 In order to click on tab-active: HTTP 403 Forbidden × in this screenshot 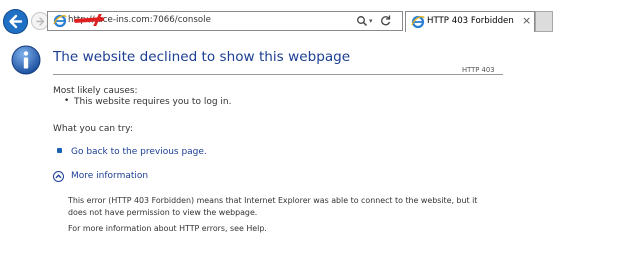, I will do `click(470, 21)`.